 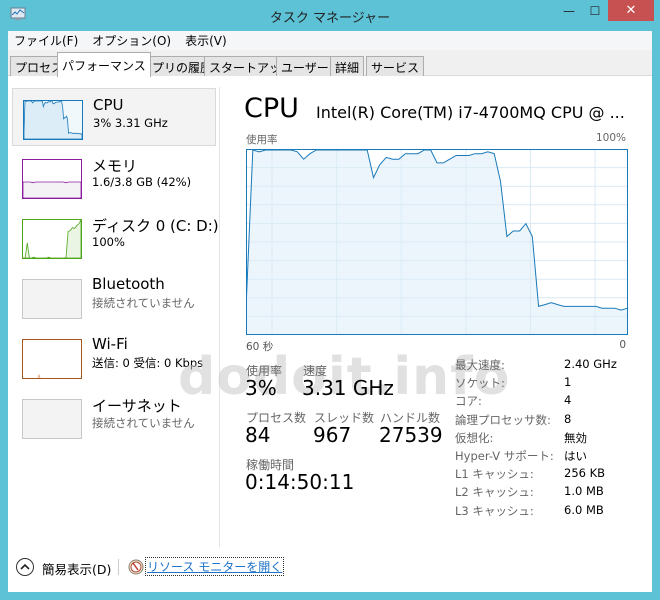 What do you see at coordinates (262, 140) in the screenshot?
I see `chart-y-label: 使用率` at bounding box center [262, 140].